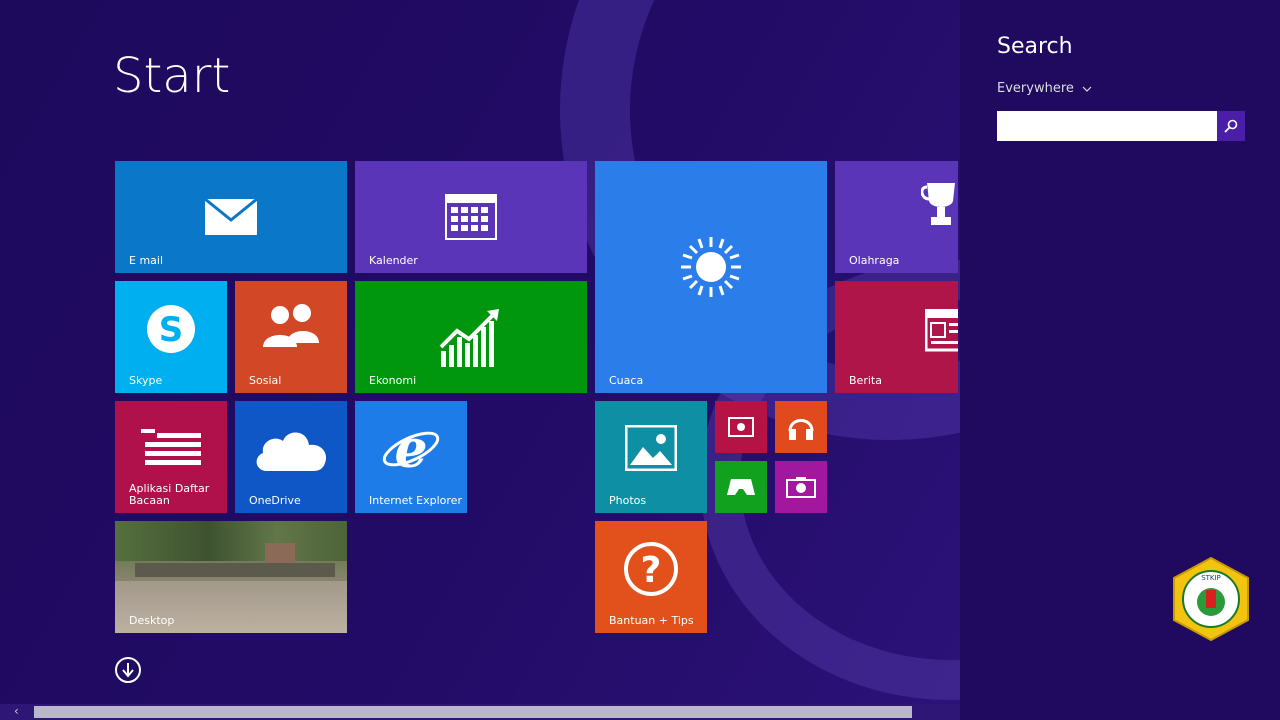 Image resolution: width=1280 pixels, height=720 pixels. I want to click on svg-text: e, so click(410, 449).